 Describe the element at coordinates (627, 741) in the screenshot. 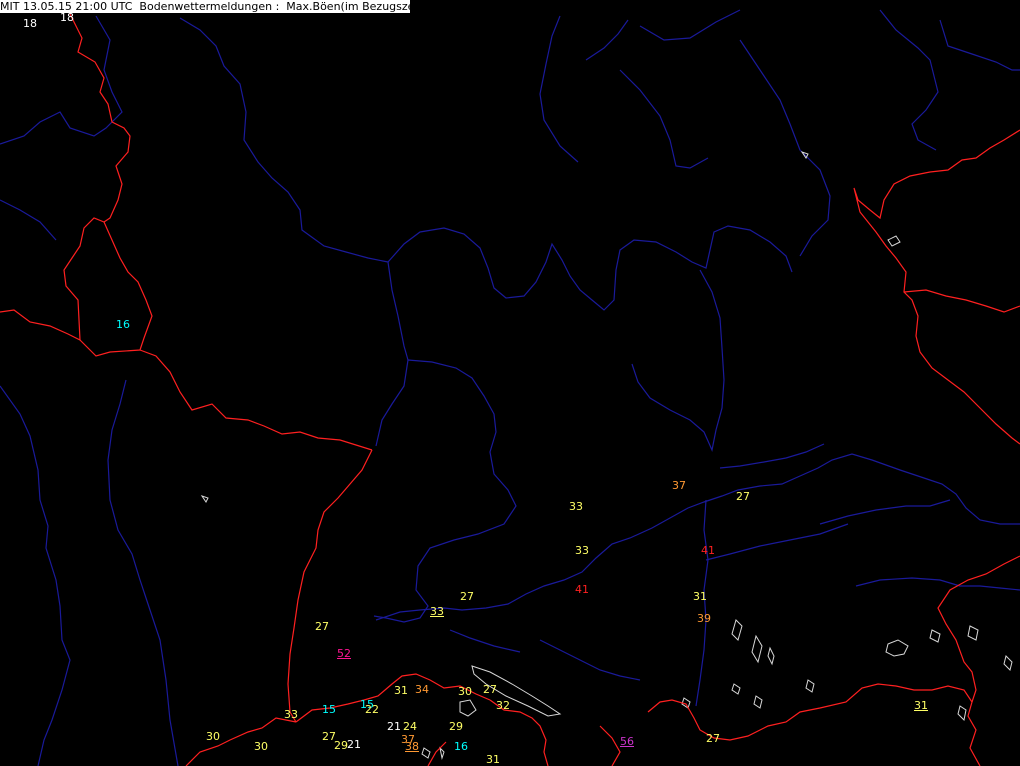

I see `station-gust-value: 56` at that location.